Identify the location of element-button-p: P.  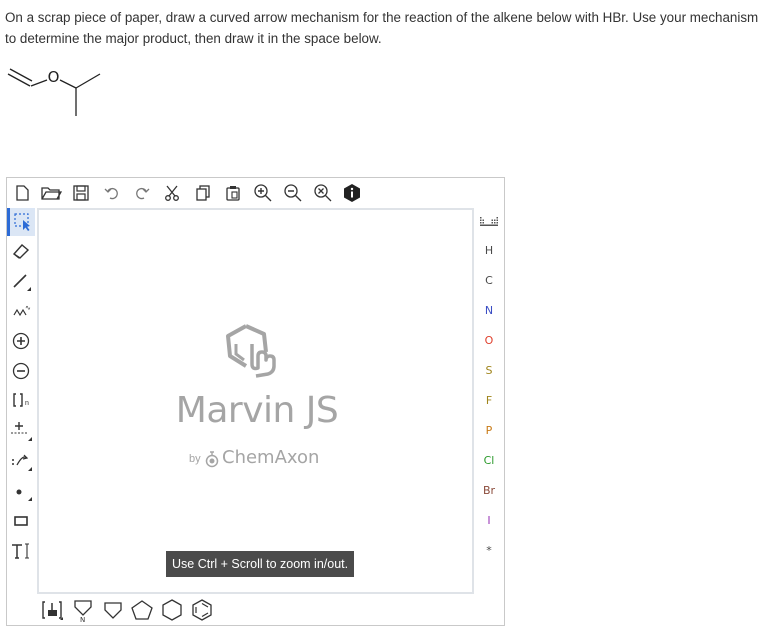
(489, 431).